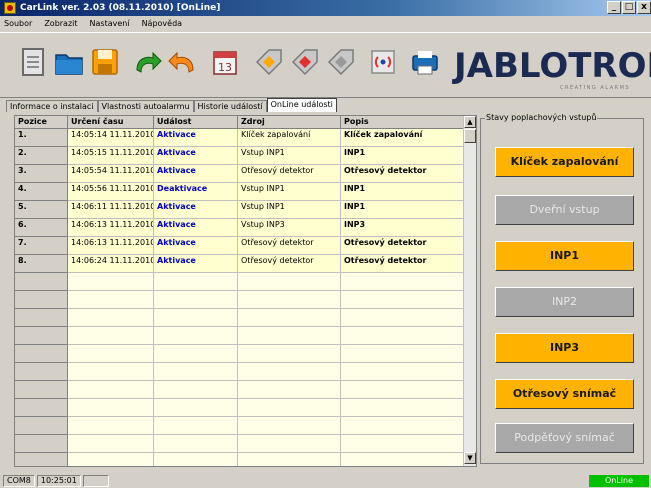  Describe the element at coordinates (41, 246) in the screenshot. I see `row-position: 7.` at that location.